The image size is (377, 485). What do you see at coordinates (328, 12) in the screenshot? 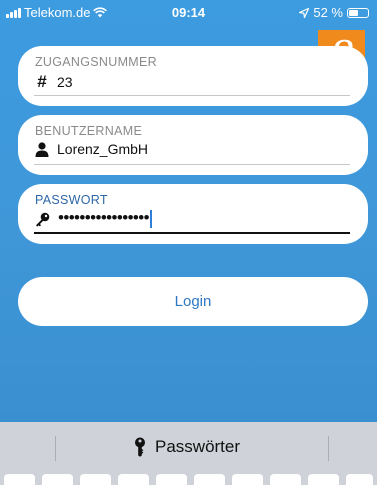
I see `battery-percent: 52 %` at bounding box center [328, 12].